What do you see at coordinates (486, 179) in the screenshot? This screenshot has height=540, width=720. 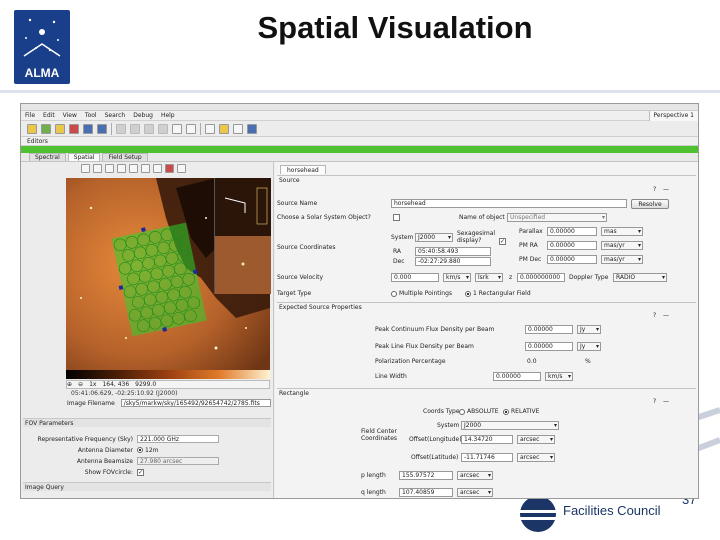 I see `source-section-header: Source` at bounding box center [486, 179].